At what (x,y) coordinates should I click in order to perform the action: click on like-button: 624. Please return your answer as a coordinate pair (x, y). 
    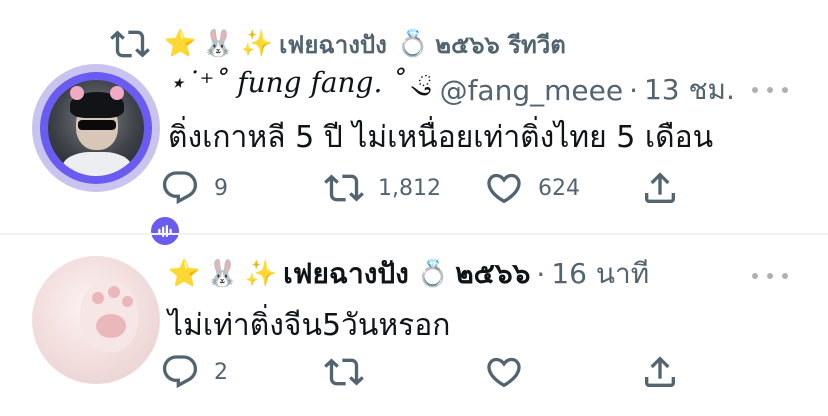
    Looking at the image, I should click on (532, 188).